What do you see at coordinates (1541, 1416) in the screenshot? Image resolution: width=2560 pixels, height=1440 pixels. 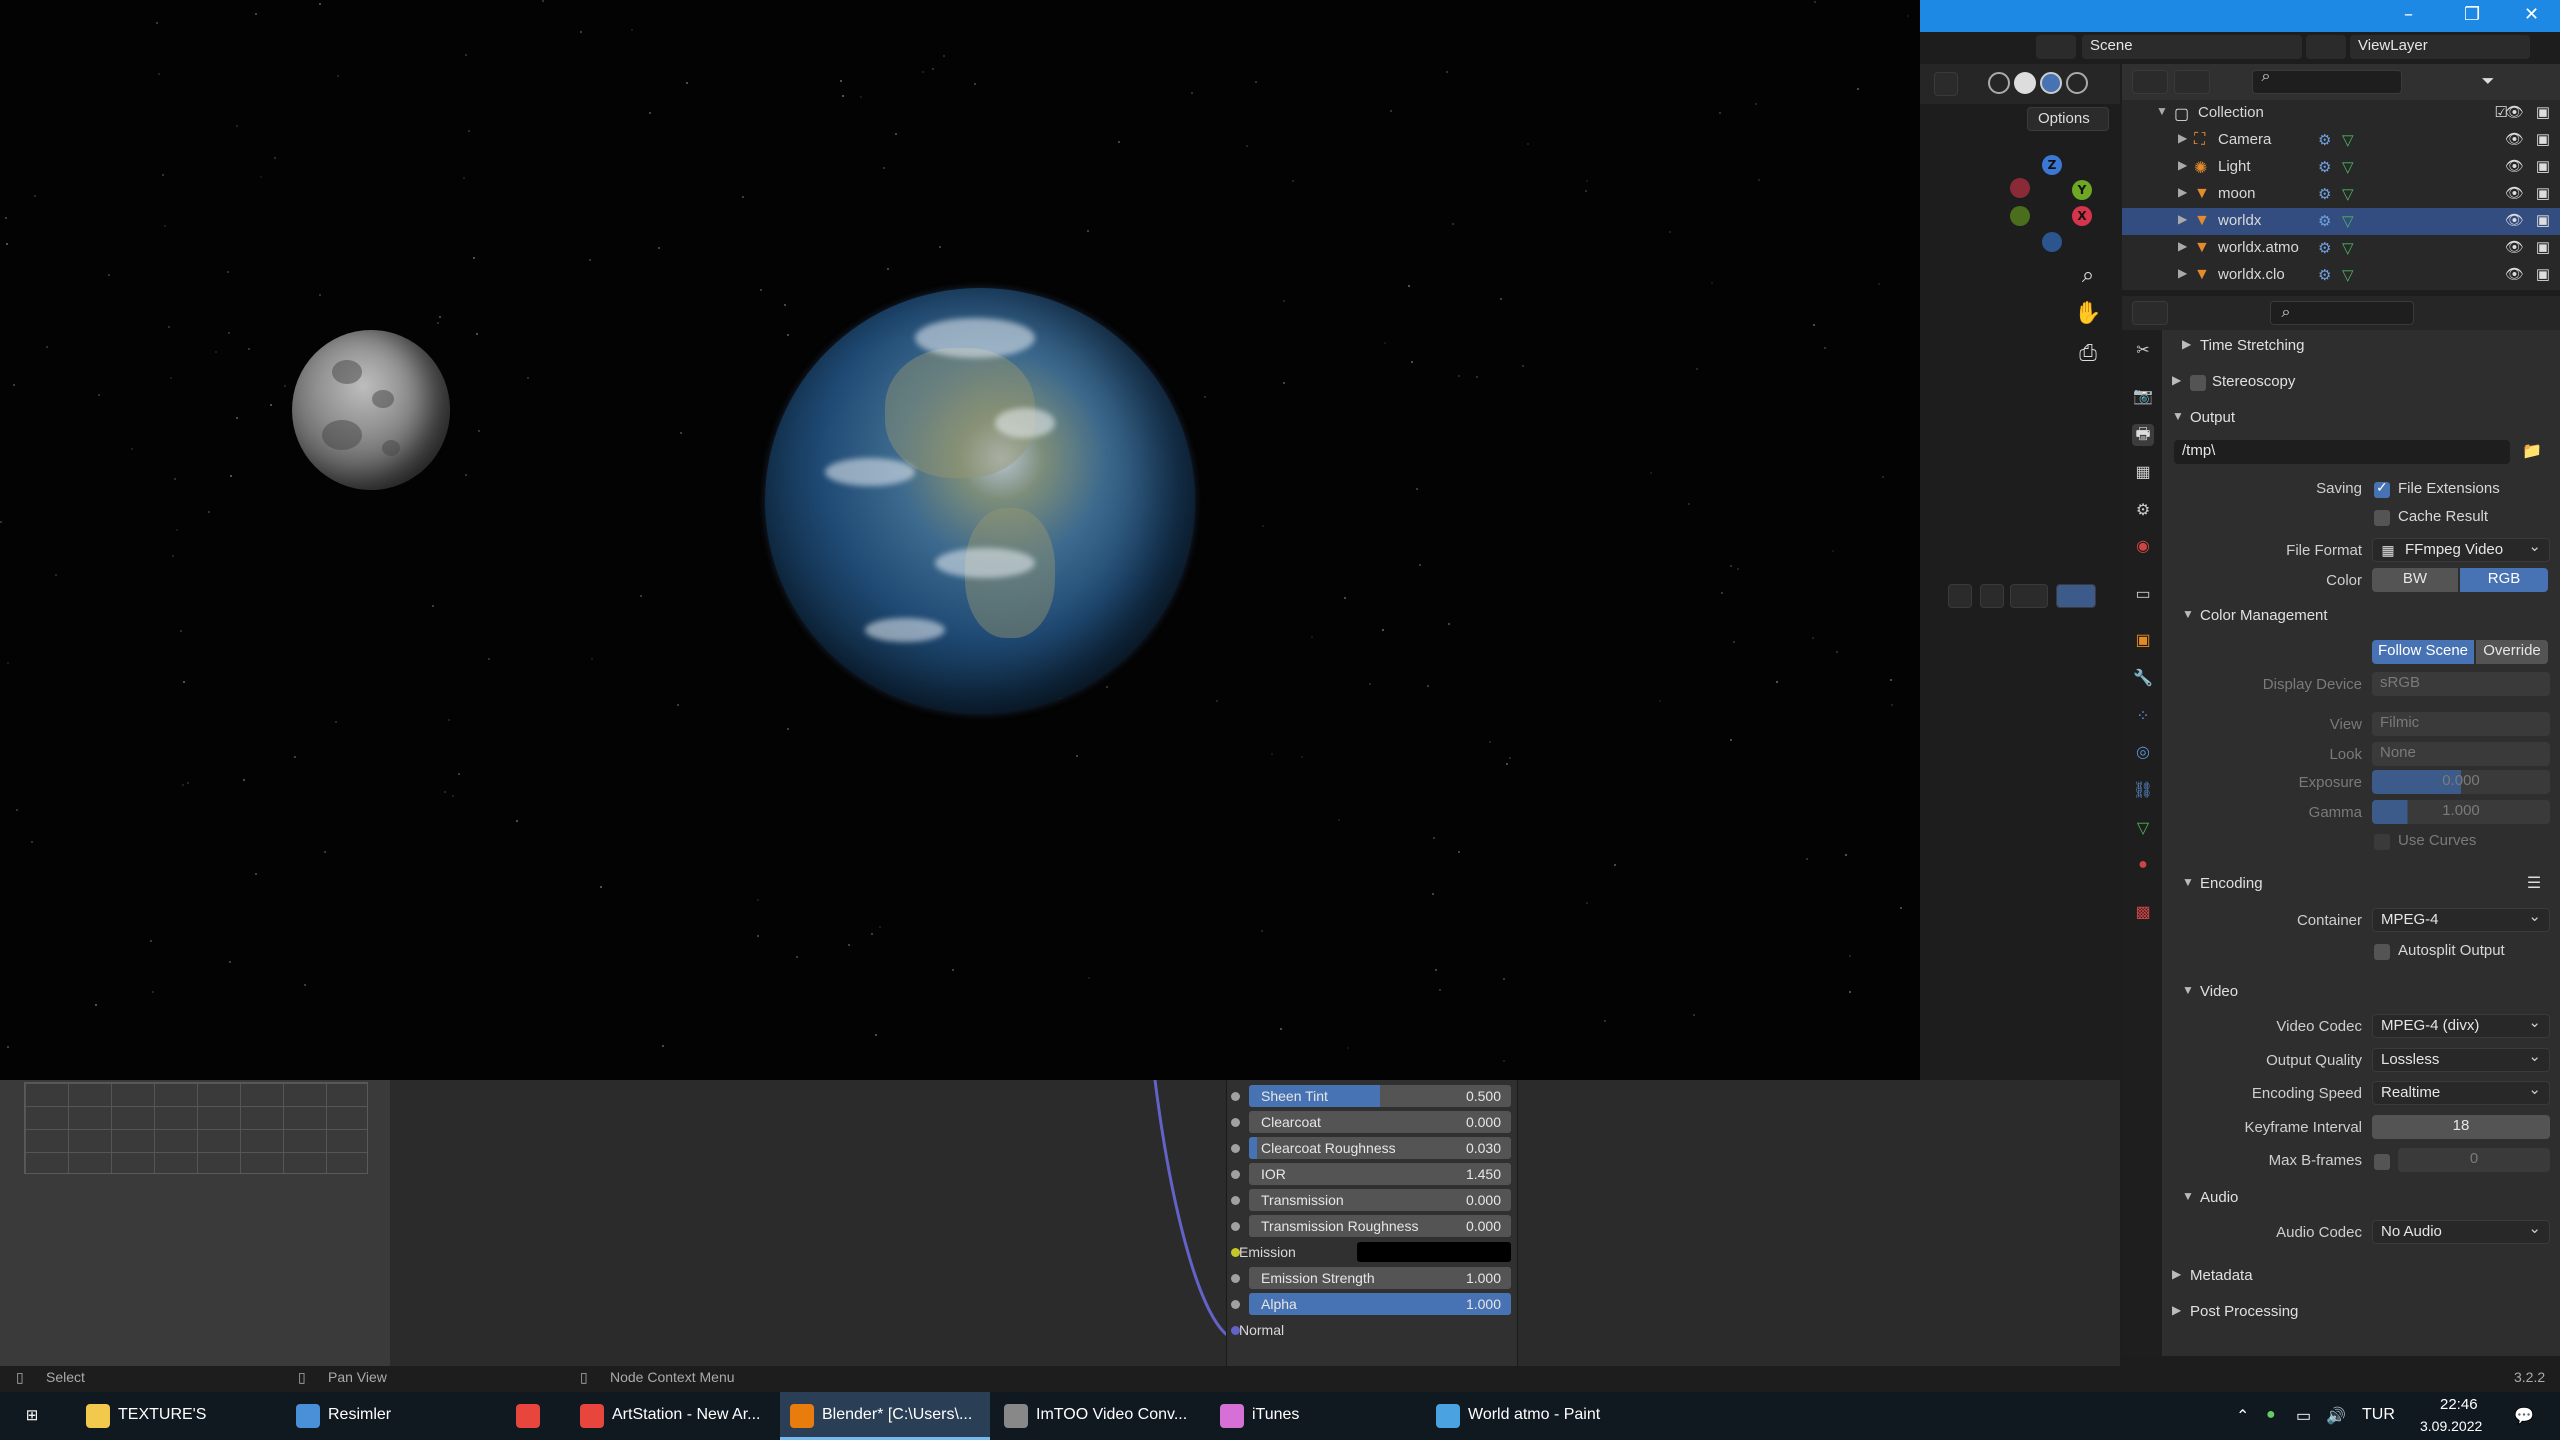 I see `taskbar-app-button: World atmo - Paint` at bounding box center [1541, 1416].